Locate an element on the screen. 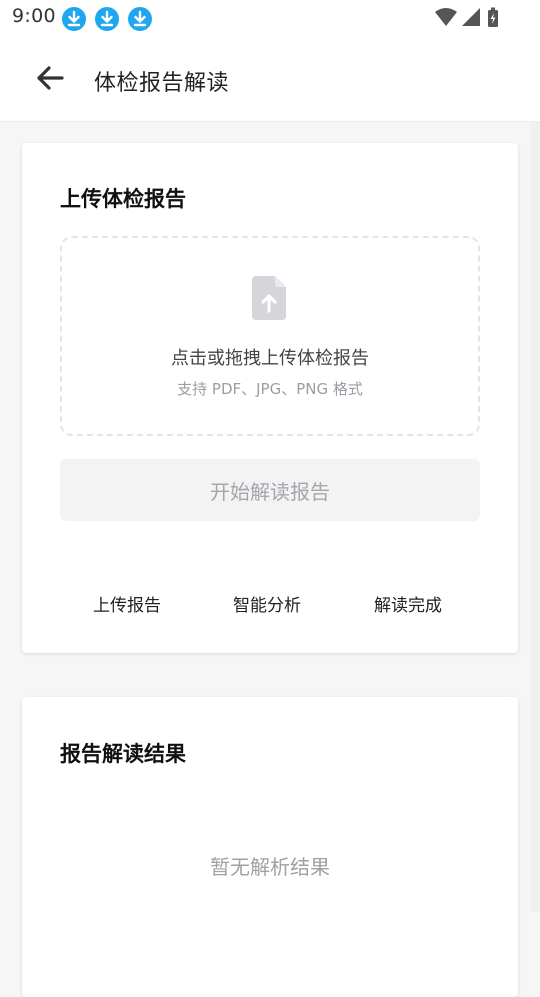  page-title: 体检报告解读 is located at coordinates (162, 83).